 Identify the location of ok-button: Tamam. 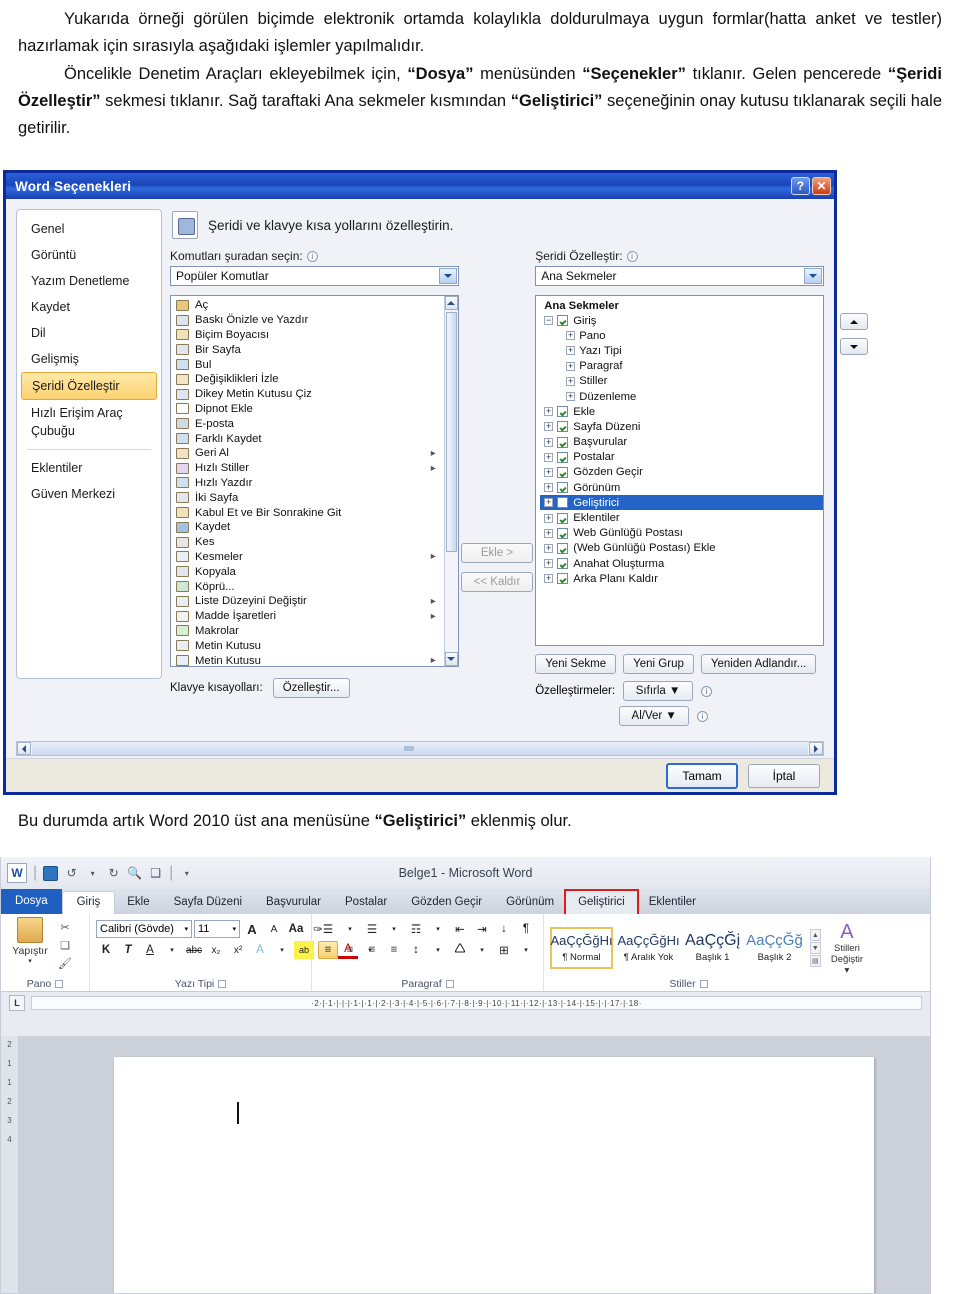
(702, 775).